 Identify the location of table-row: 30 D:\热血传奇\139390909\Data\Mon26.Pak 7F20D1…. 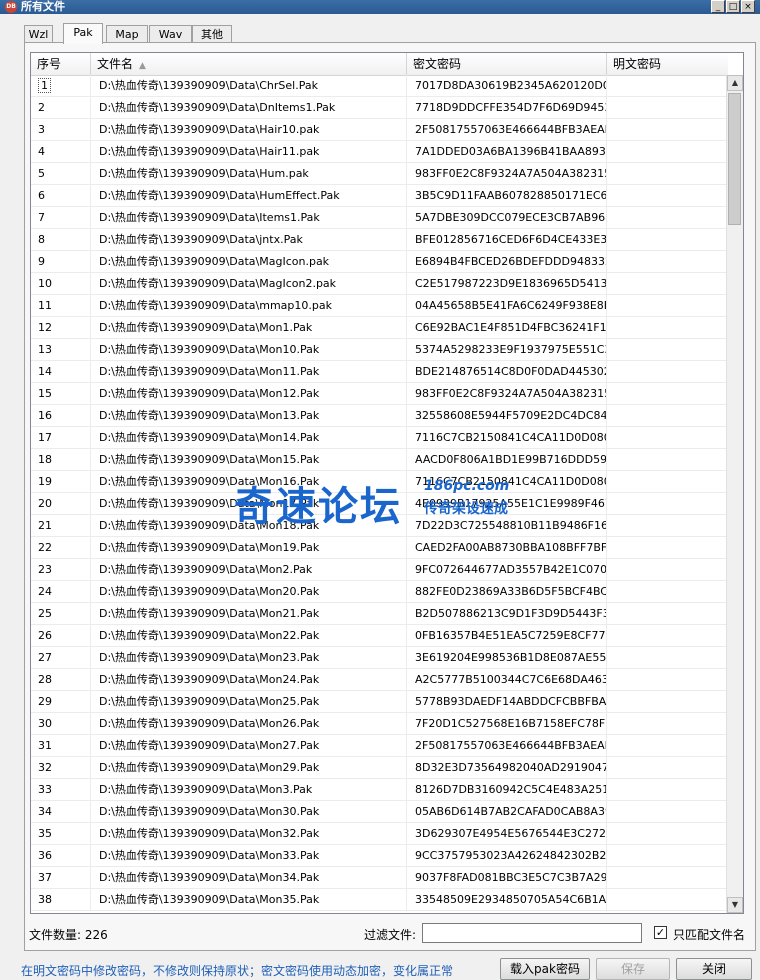
(379, 724).